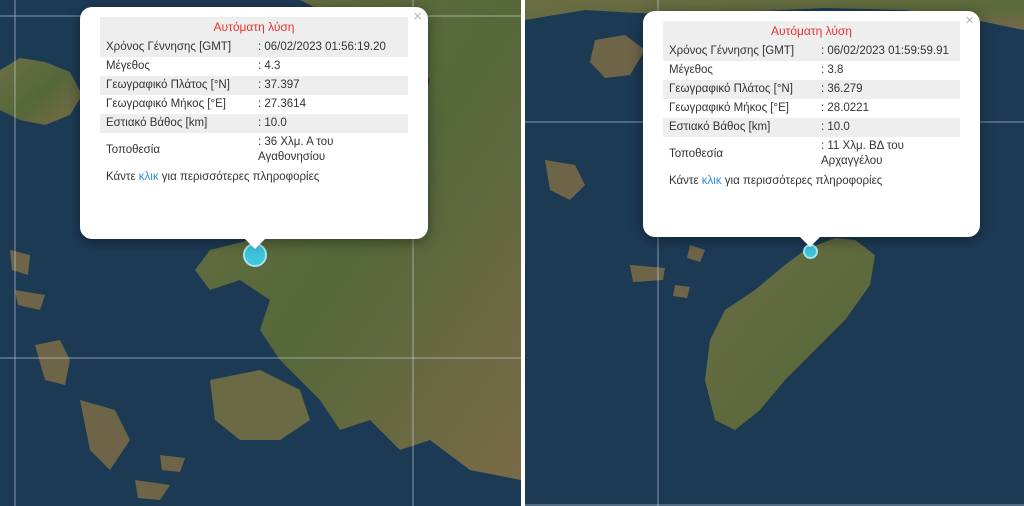 This screenshot has height=506, width=1024. What do you see at coordinates (832, 70) in the screenshot?
I see `row-value: : 3.8` at bounding box center [832, 70].